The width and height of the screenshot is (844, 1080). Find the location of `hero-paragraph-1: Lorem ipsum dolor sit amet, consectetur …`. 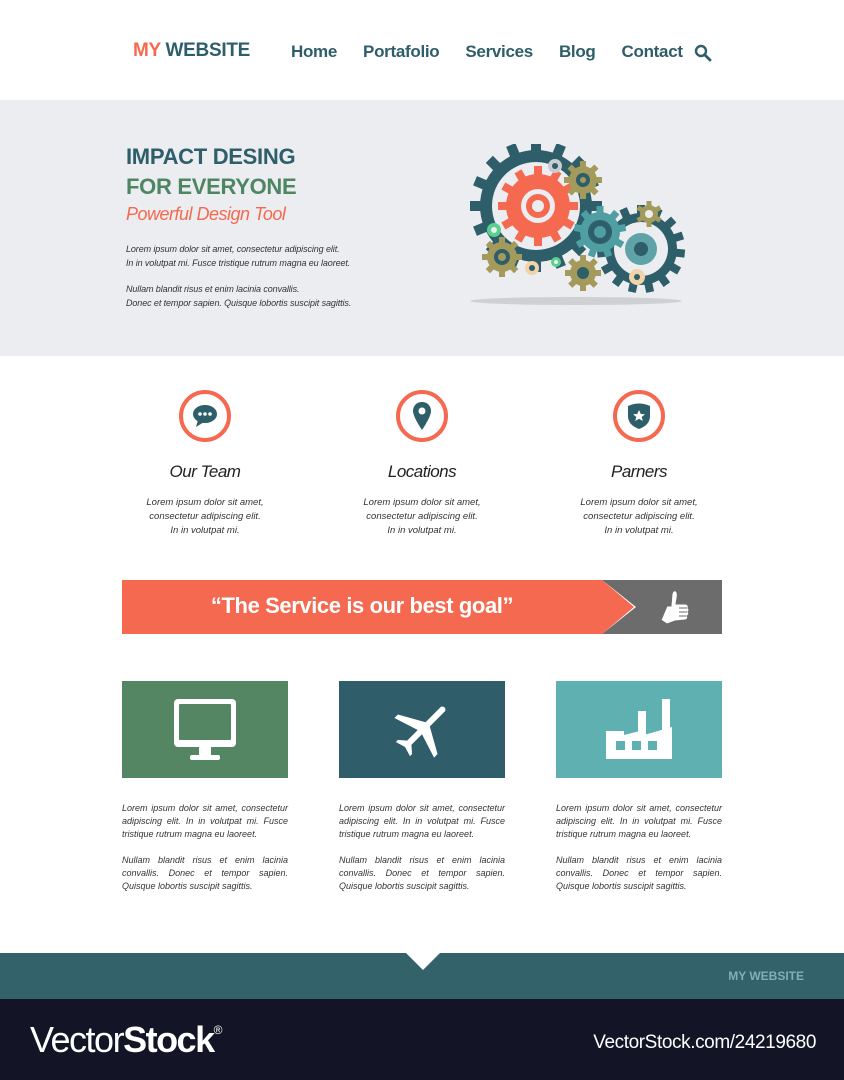

hero-paragraph-1: Lorem ipsum dolor sit amet, consectetur … is located at coordinates (238, 256).